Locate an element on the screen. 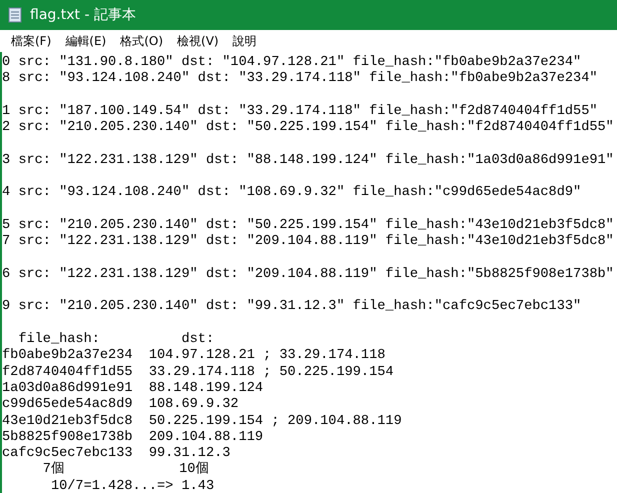  notepad-icon is located at coordinates (15, 15).